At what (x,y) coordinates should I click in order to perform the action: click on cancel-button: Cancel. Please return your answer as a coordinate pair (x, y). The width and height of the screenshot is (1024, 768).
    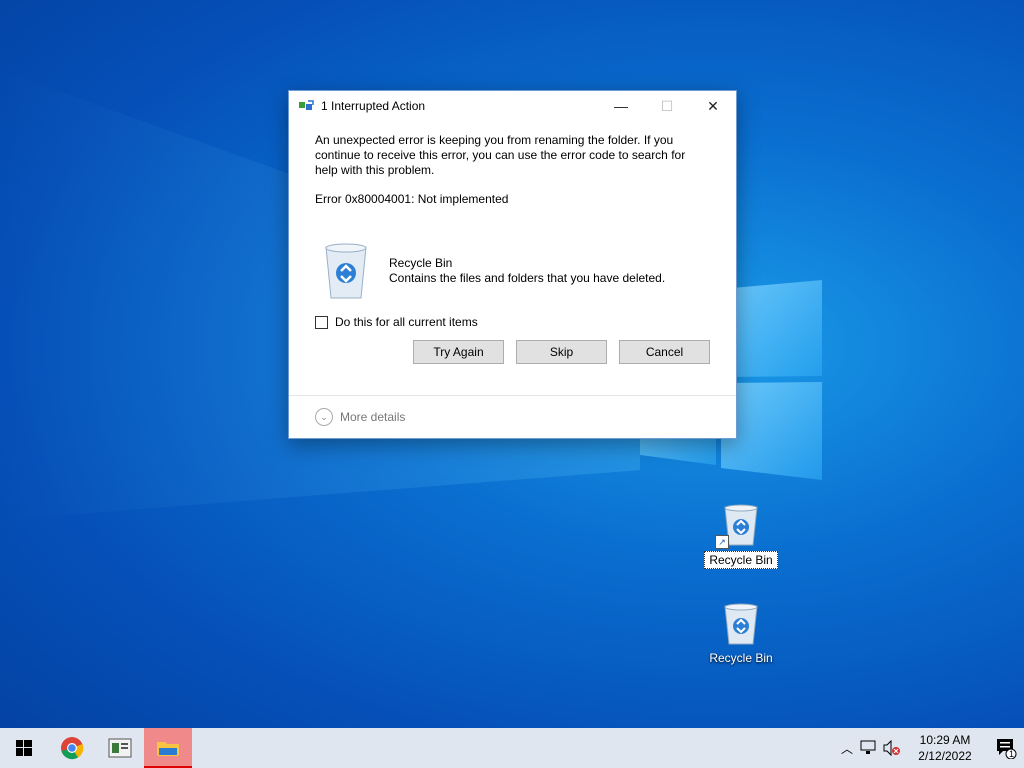
    Looking at the image, I should click on (664, 352).